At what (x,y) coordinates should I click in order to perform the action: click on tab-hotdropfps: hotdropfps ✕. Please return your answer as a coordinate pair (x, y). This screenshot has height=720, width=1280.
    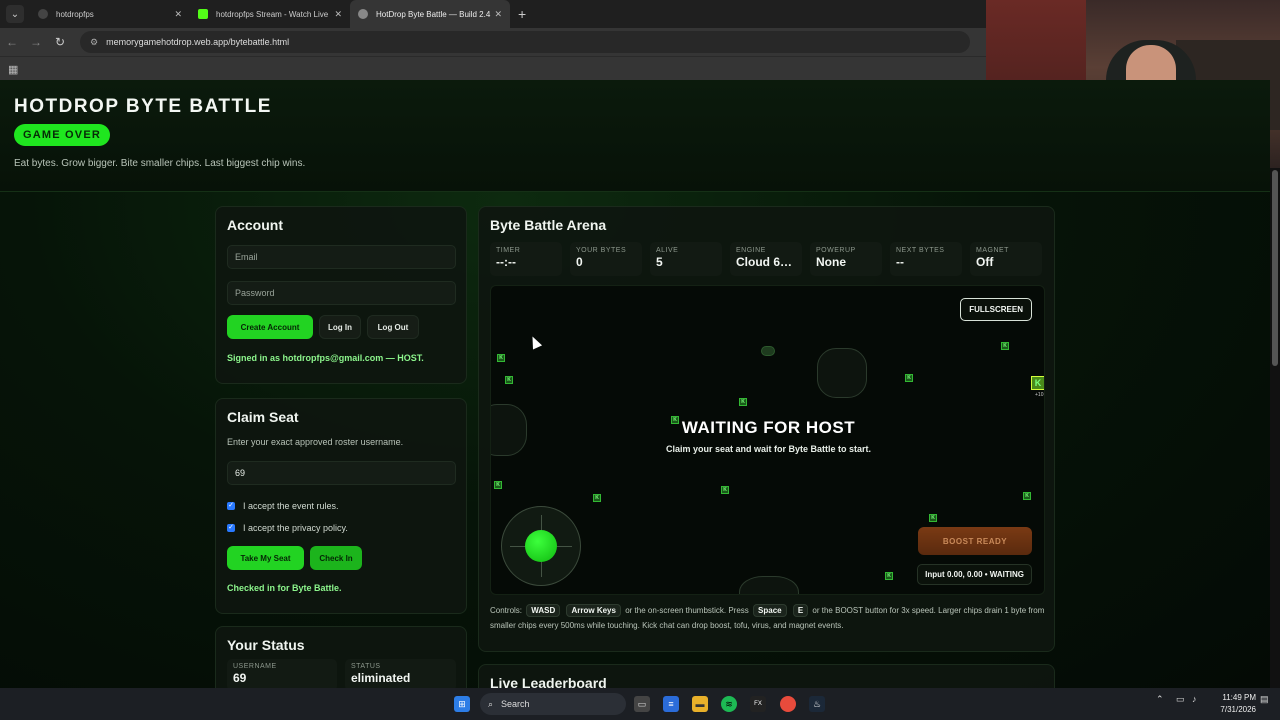
    Looking at the image, I should click on (110, 14).